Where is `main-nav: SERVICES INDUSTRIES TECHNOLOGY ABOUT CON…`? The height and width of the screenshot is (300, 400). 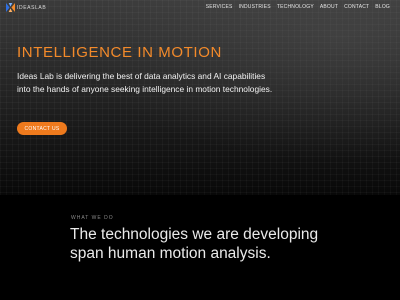 main-nav: SERVICES INDUSTRIES TECHNOLOGY ABOUT CON… is located at coordinates (298, 7).